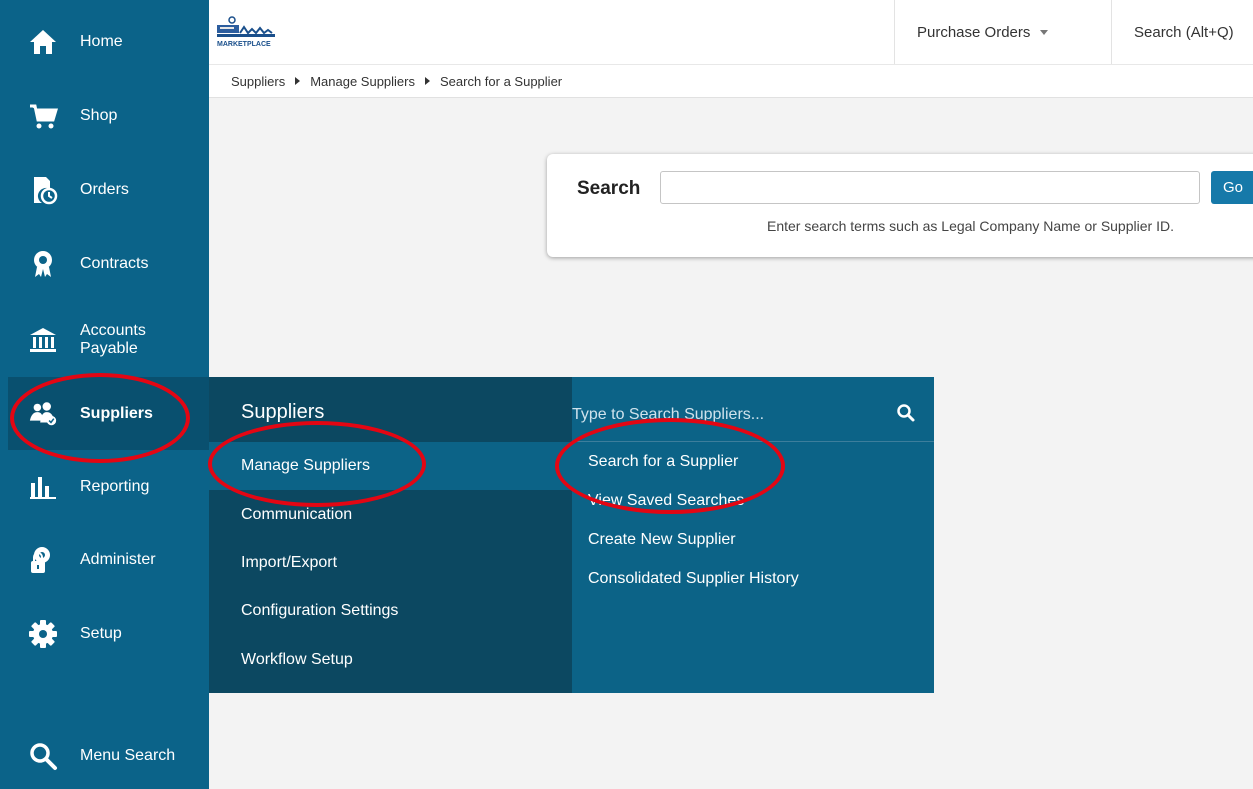 The height and width of the screenshot is (789, 1253). What do you see at coordinates (1044, 32) in the screenshot?
I see `caret-down-icon` at bounding box center [1044, 32].